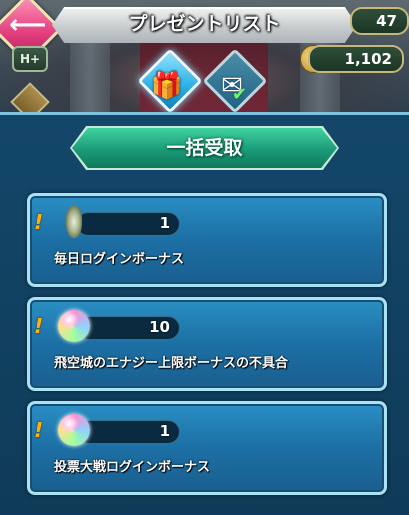 Image resolution: width=409 pixels, height=515 pixels. What do you see at coordinates (30, 59) in the screenshot?
I see `hero-merge-icon: H+` at bounding box center [30, 59].